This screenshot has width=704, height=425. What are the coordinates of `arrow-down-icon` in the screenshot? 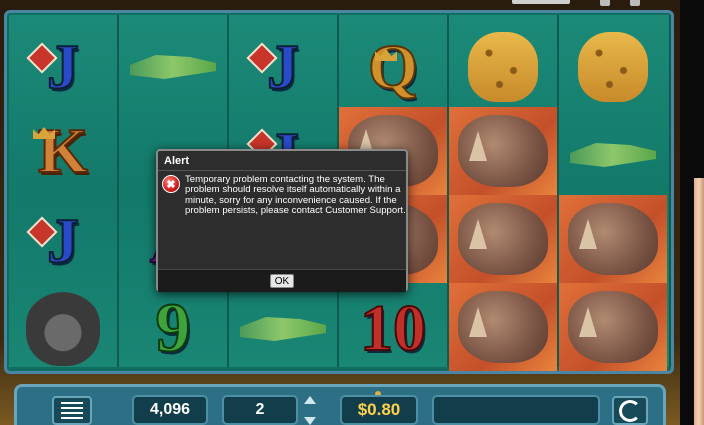 It's located at (310, 421).